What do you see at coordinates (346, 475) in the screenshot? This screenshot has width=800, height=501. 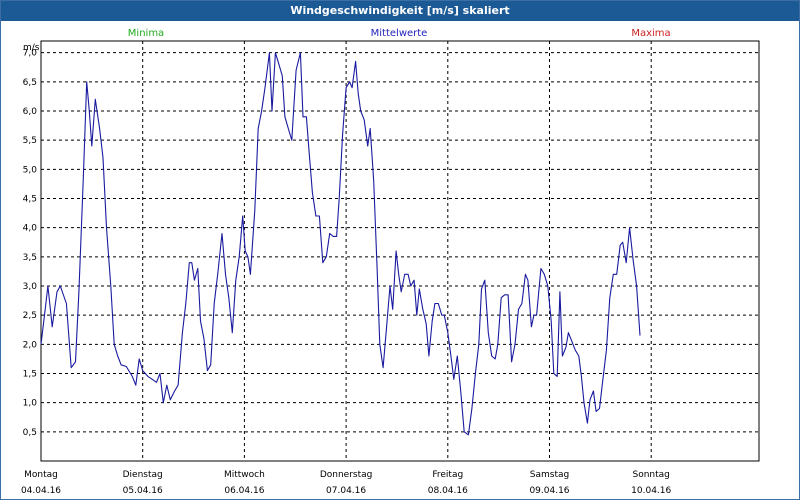 I see `x-tick-day: Donnerstag` at bounding box center [346, 475].